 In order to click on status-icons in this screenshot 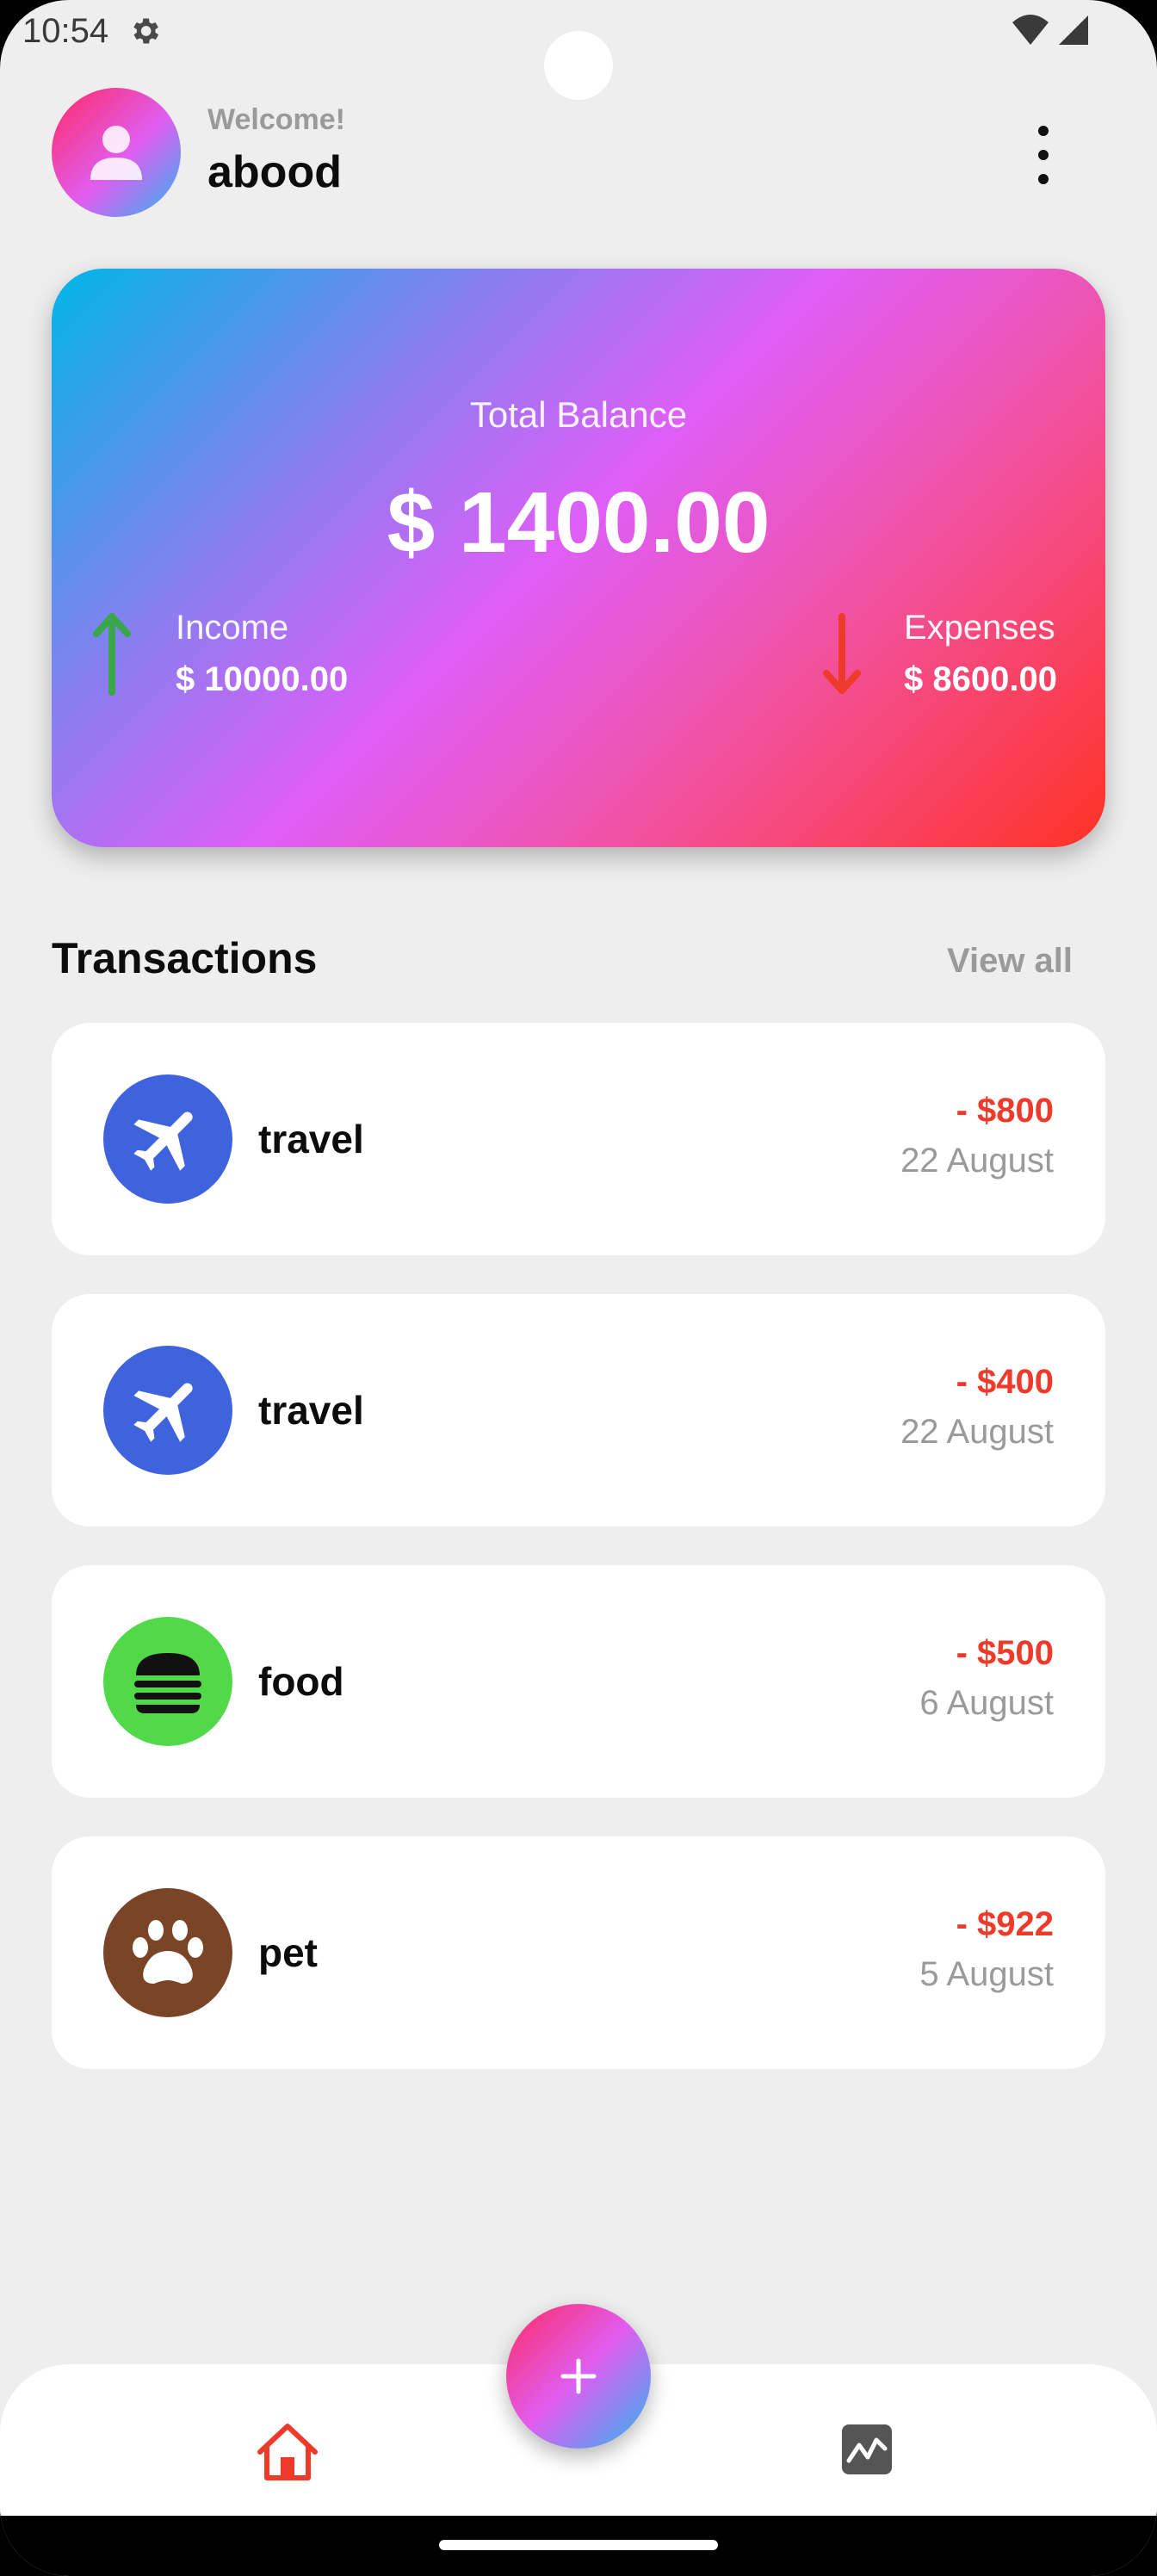, I will do `click(1051, 29)`.